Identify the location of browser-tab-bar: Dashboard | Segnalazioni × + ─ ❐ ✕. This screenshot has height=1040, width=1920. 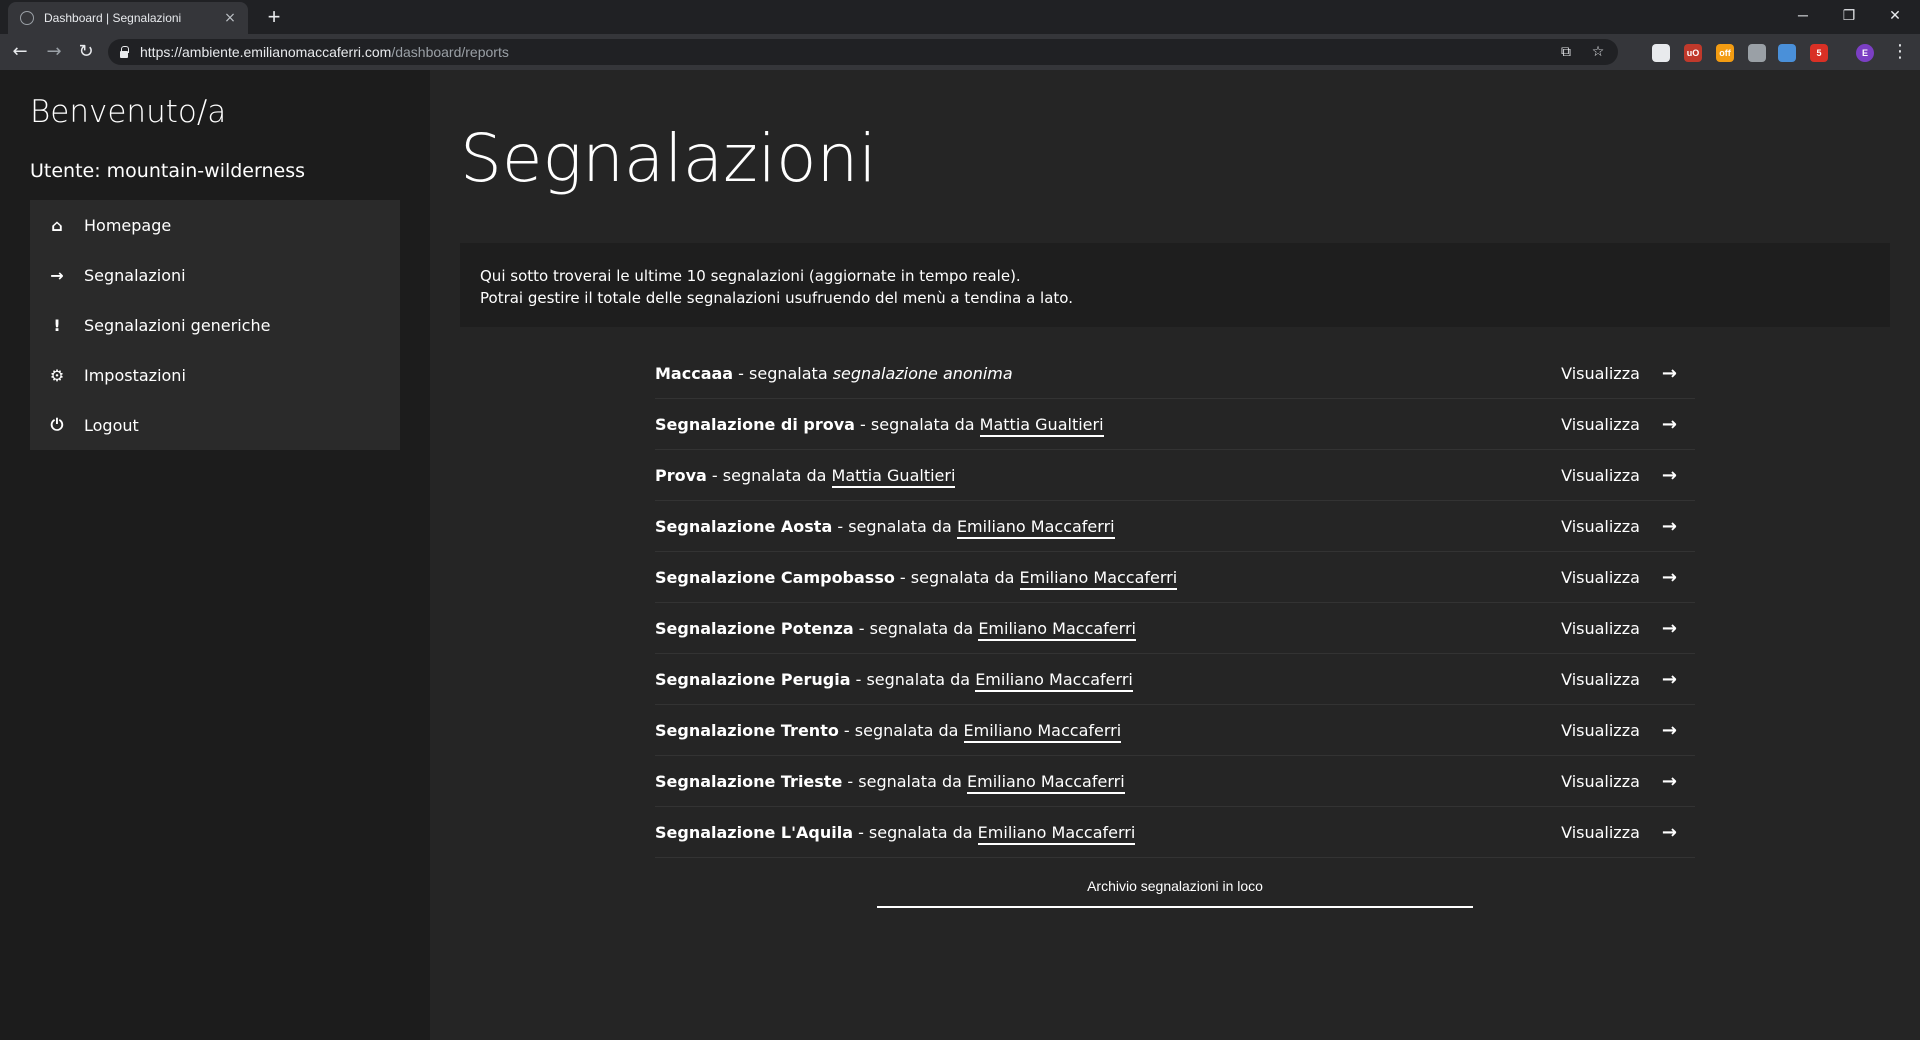
(960, 17).